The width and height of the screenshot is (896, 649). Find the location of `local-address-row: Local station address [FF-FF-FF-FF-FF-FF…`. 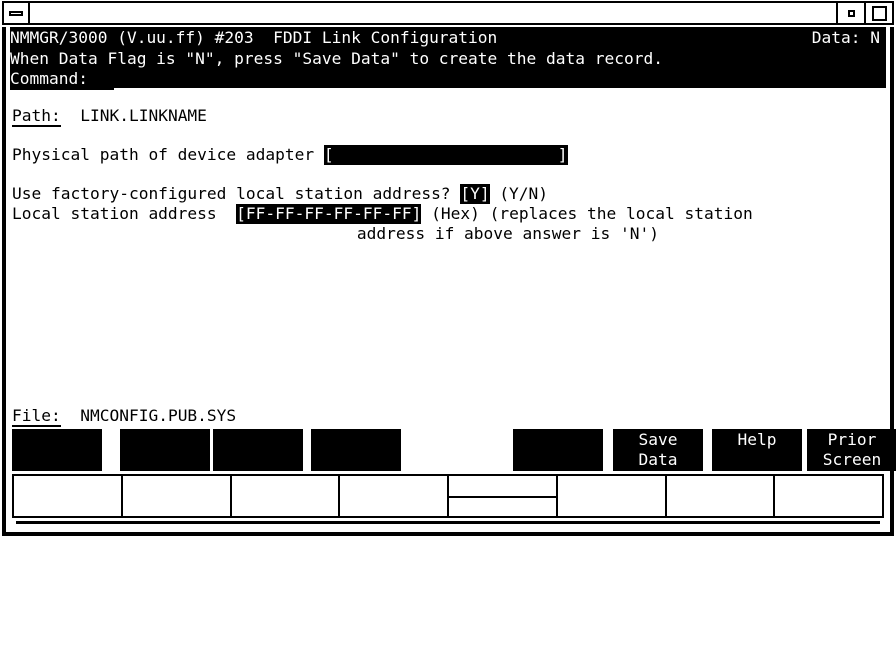

local-address-row: Local station address [FF-FF-FF-FF-FF-FF… is located at coordinates (382, 214).